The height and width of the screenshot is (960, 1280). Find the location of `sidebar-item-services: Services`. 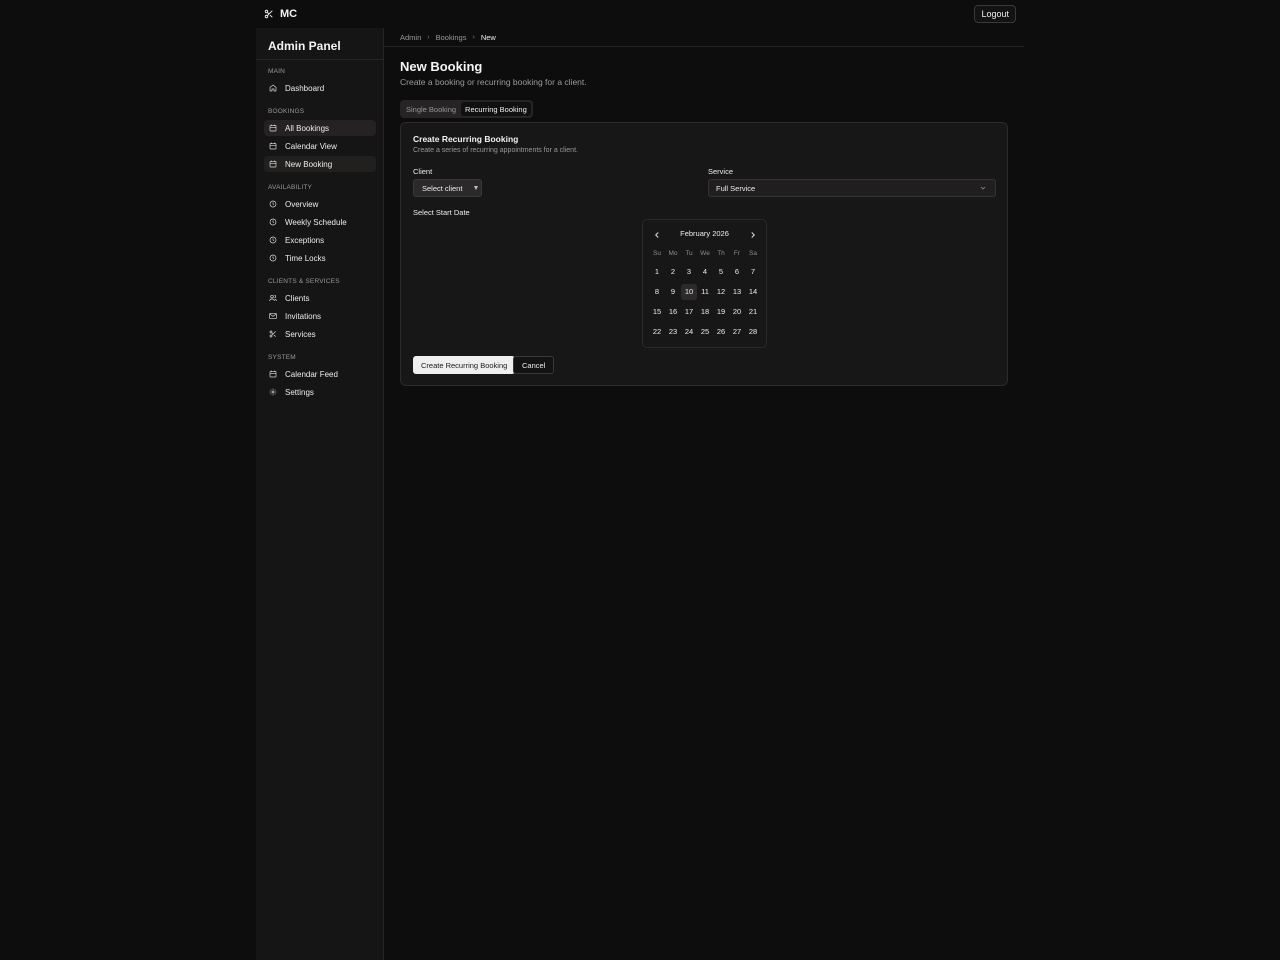

sidebar-item-services: Services is located at coordinates (320, 334).